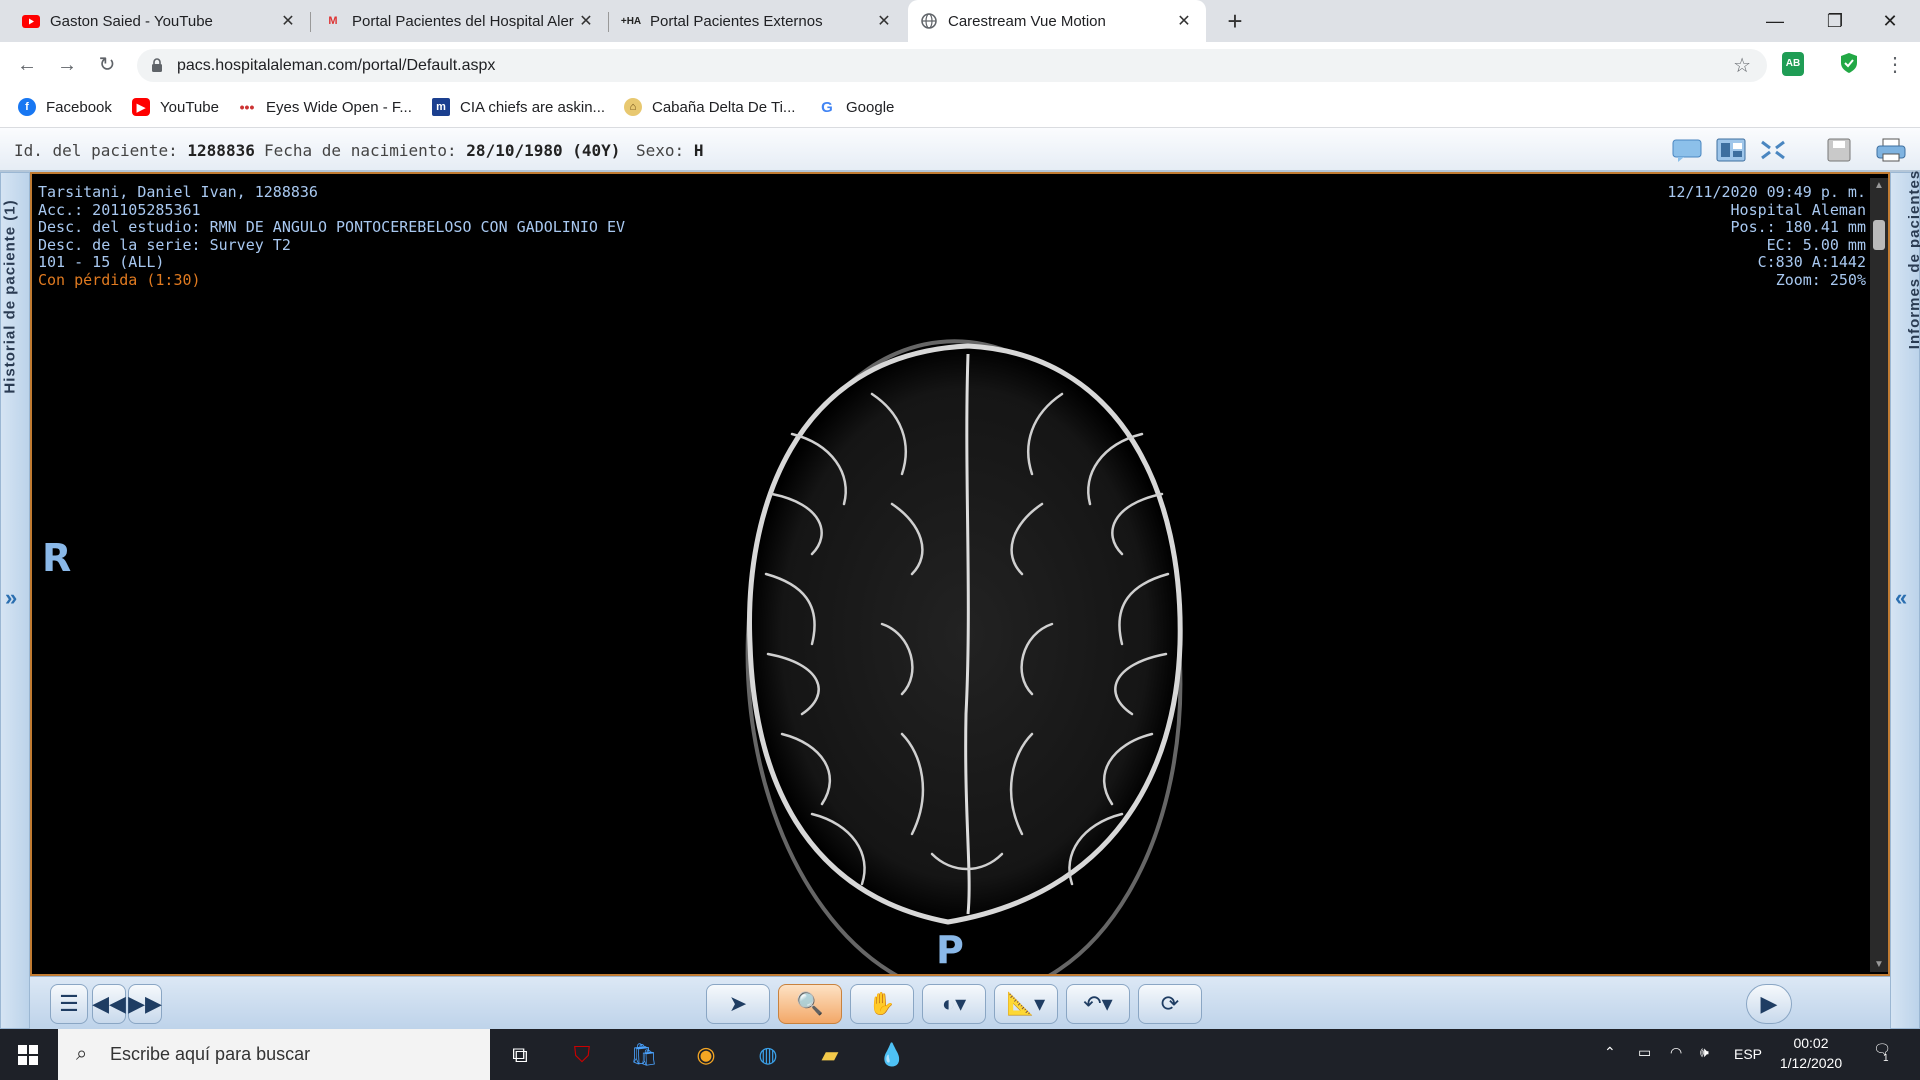 Image resolution: width=1920 pixels, height=1080 pixels. Describe the element at coordinates (1890, 21) in the screenshot. I see `close-window-button: ✕` at that location.